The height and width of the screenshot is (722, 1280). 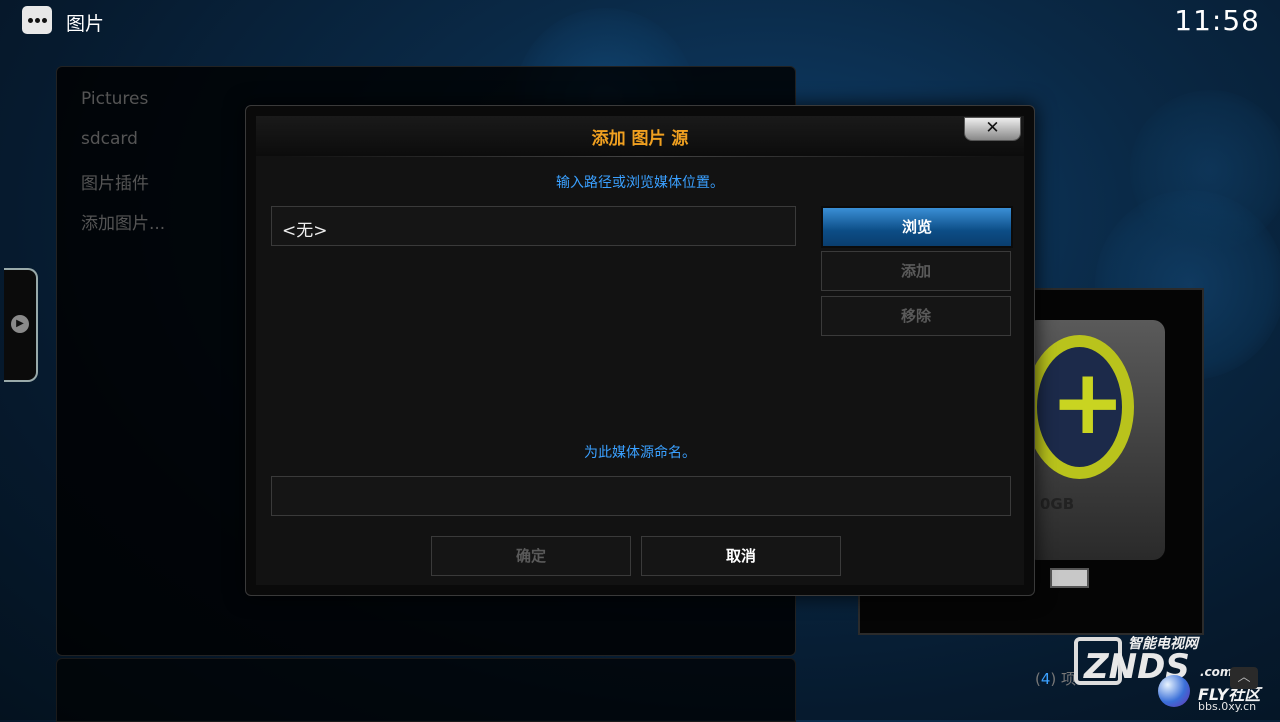 I want to click on list-item-sdcard: sdcard, so click(x=109, y=139).